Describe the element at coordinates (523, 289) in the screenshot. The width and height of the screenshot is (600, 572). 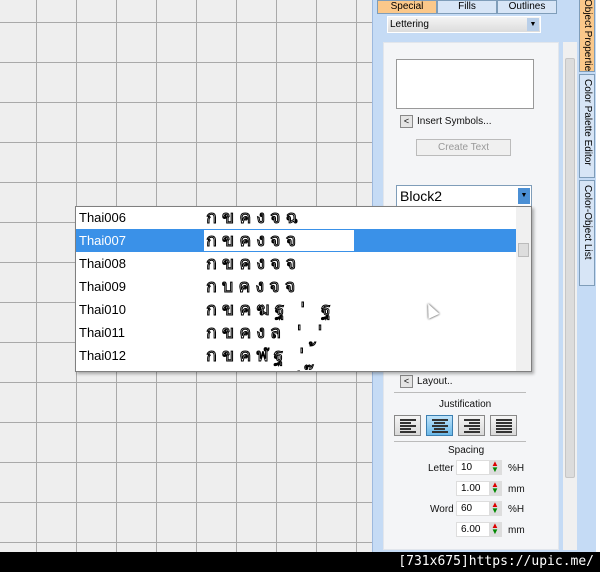
I see `dropdown-scrollbar` at that location.